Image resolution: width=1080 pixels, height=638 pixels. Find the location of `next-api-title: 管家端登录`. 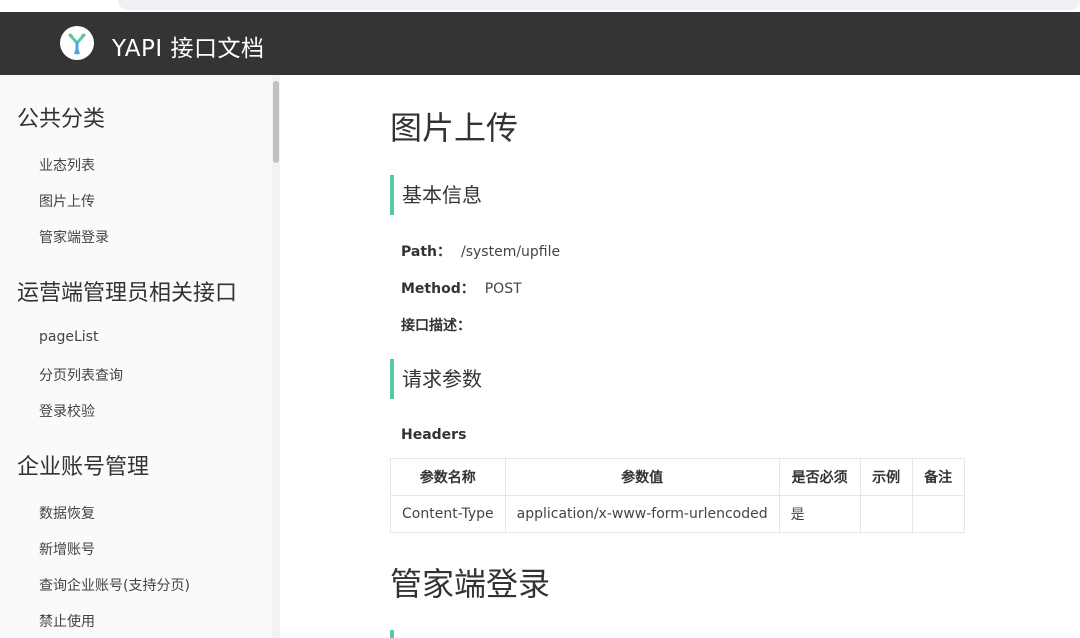

next-api-title: 管家端登录 is located at coordinates (470, 584).